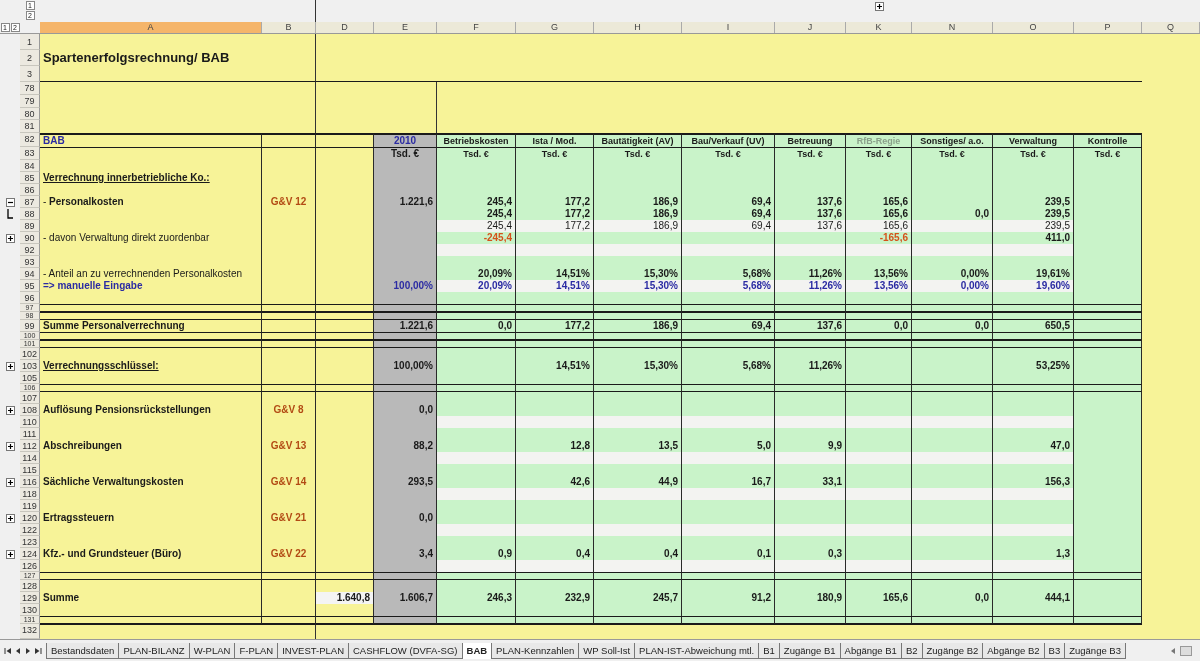 This screenshot has width=1200, height=661. I want to click on row-header: 2, so click(30, 58).